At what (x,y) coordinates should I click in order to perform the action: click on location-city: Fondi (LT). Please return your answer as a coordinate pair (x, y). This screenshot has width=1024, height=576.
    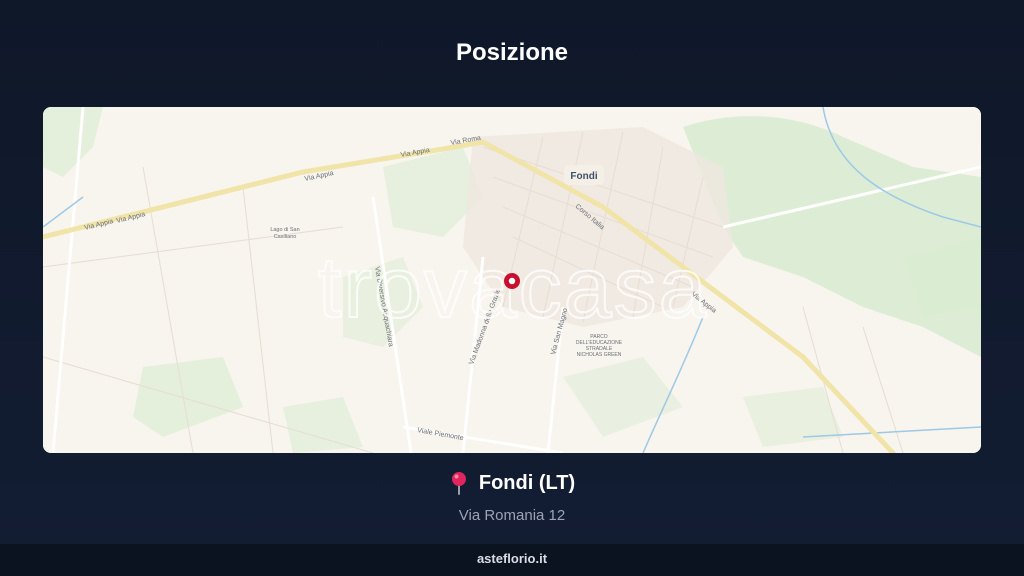
    Looking at the image, I should click on (527, 483).